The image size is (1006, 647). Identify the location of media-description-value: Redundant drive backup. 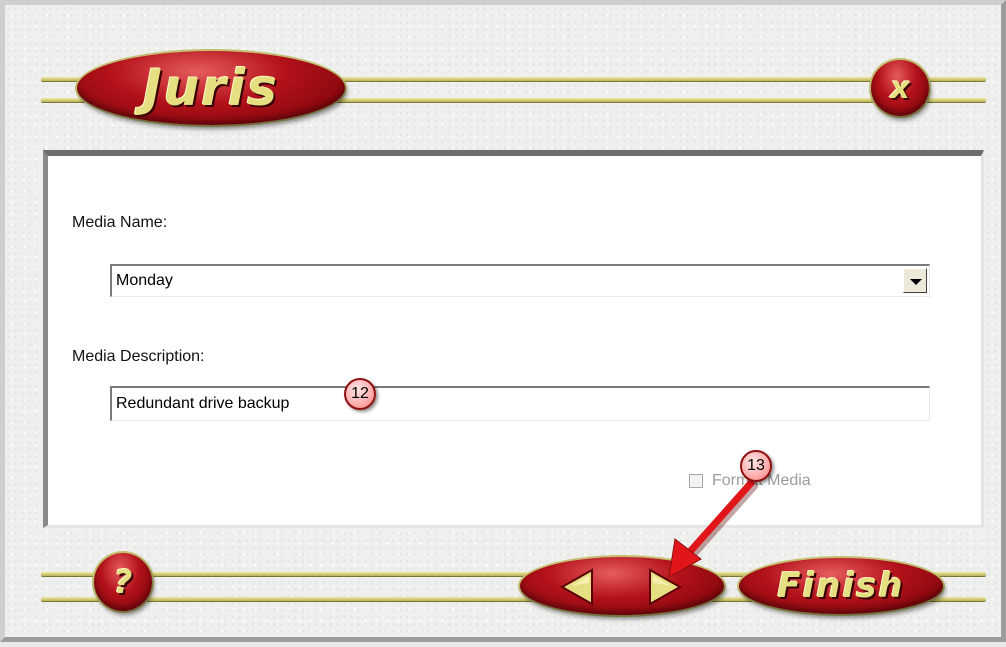
(203, 403).